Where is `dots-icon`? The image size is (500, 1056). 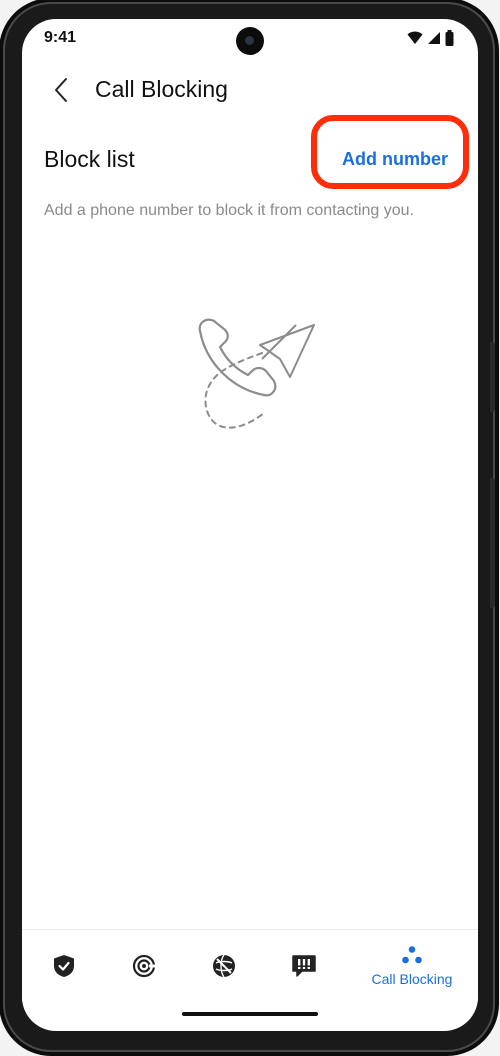 dots-icon is located at coordinates (412, 955).